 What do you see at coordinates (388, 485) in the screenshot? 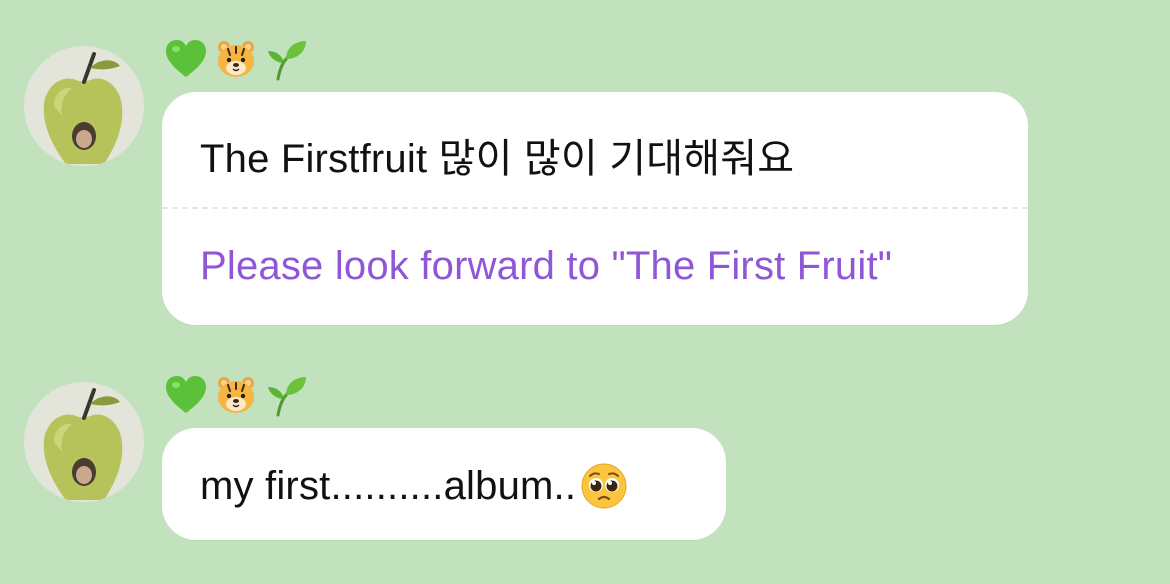
I see `message-text: my first..........album..` at bounding box center [388, 485].